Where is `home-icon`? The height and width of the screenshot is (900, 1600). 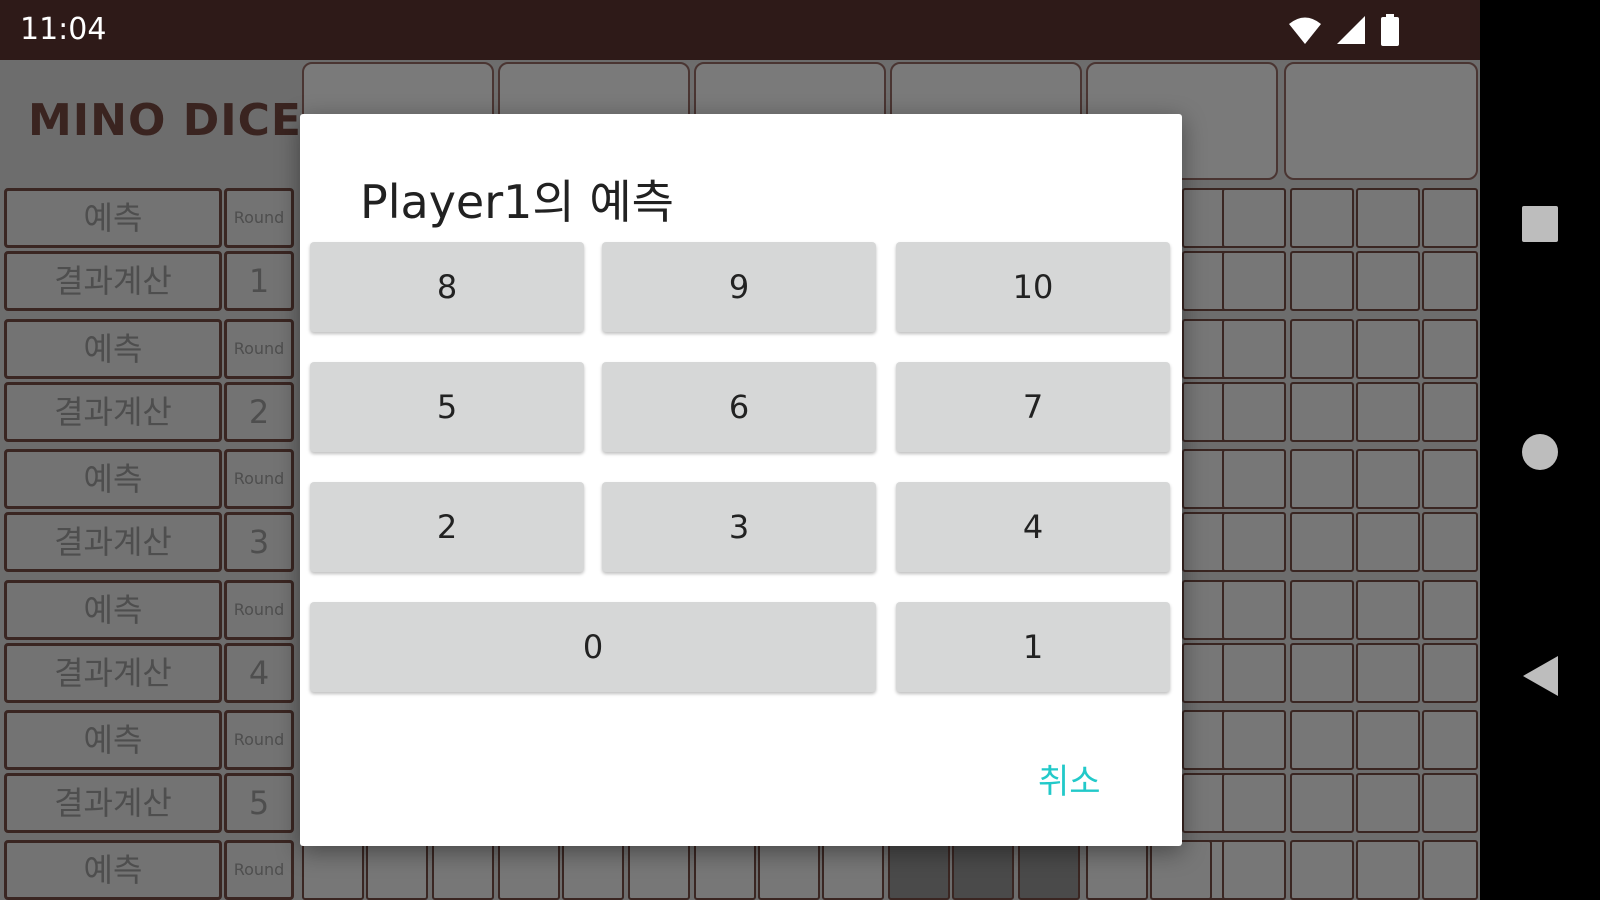 home-icon is located at coordinates (1540, 452).